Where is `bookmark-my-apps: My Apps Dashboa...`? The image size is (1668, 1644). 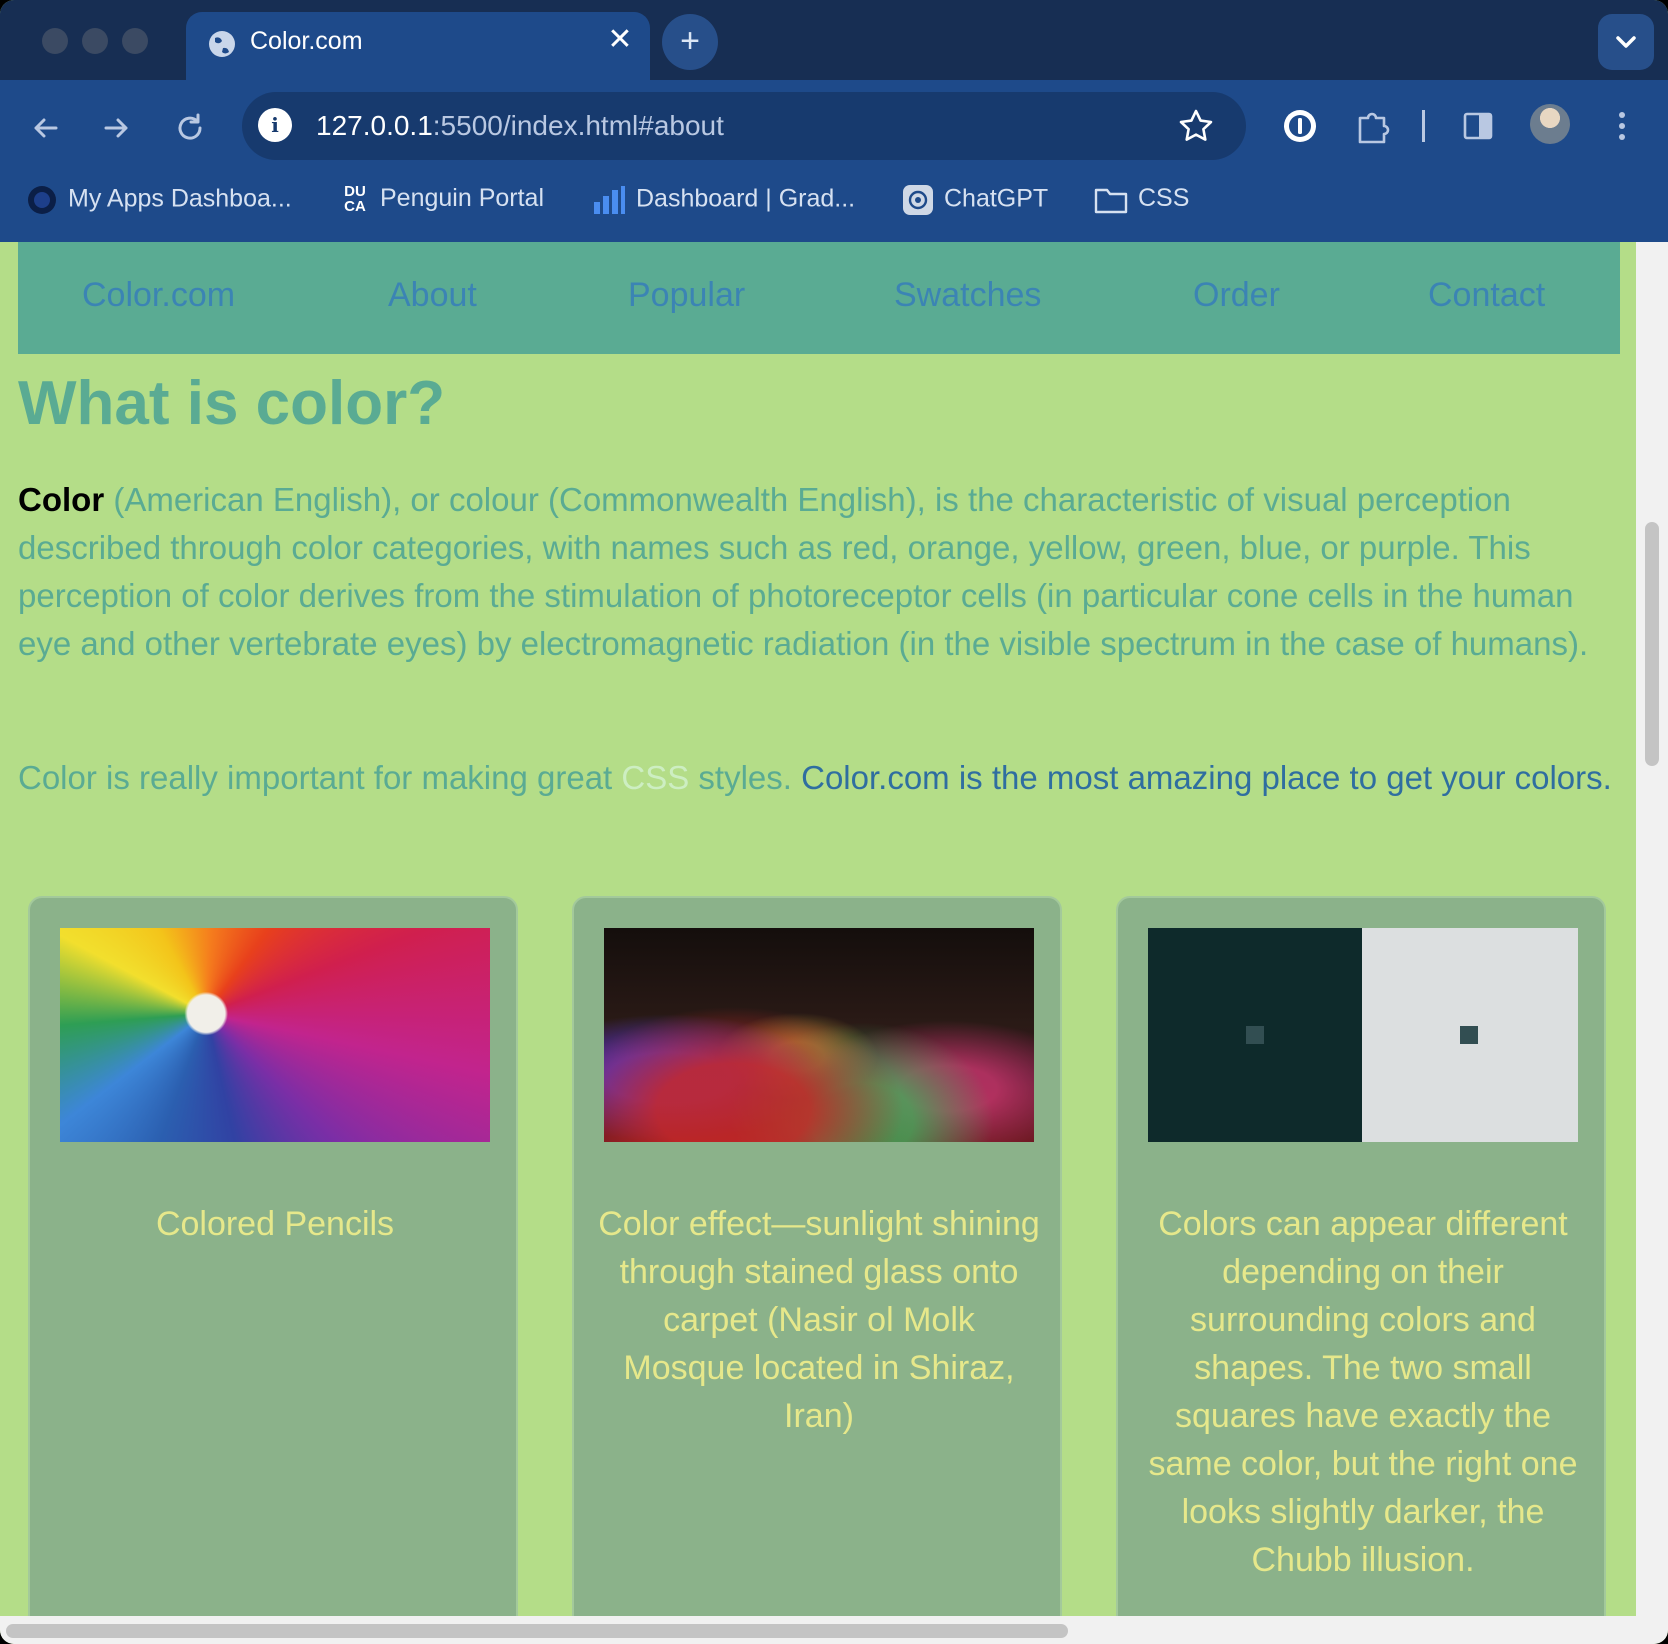 bookmark-my-apps: My Apps Dashboa... is located at coordinates (159, 200).